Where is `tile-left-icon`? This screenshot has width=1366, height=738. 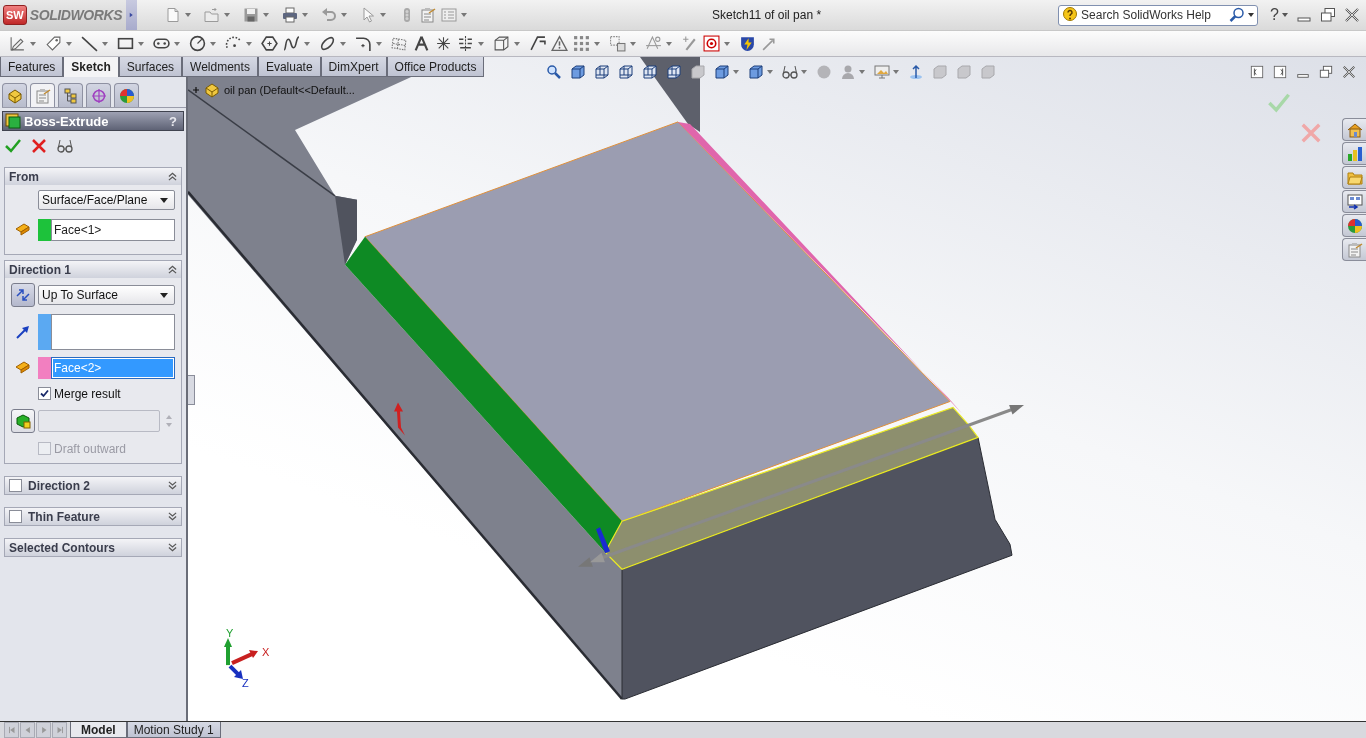
tile-left-icon is located at coordinates (1257, 72).